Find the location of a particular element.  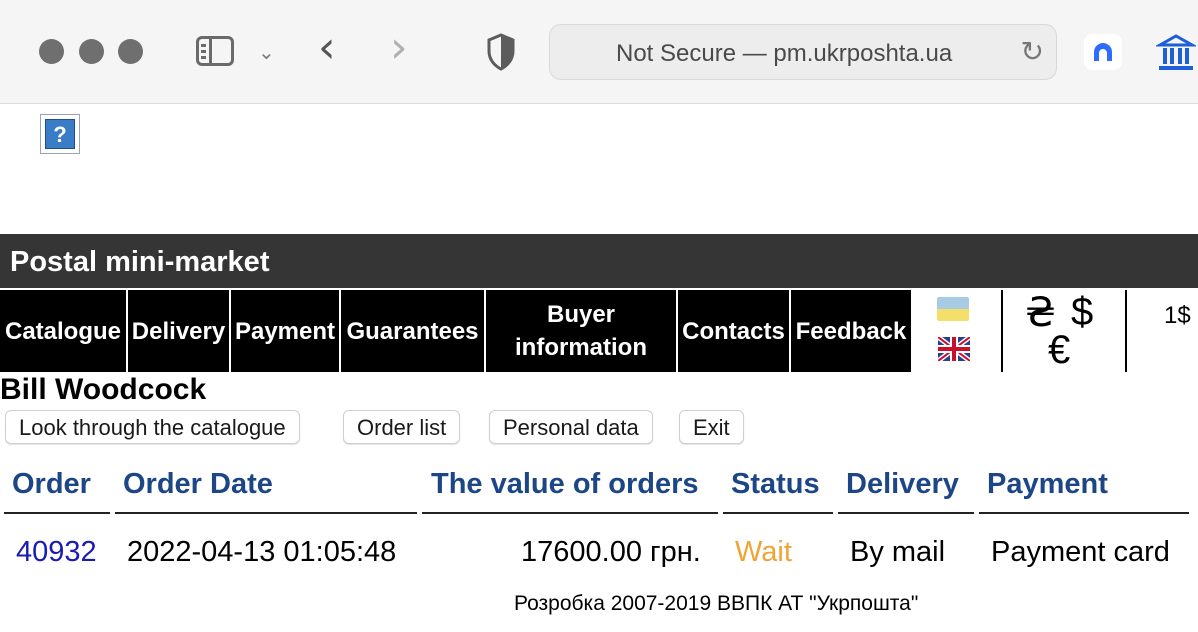

order-list-button: Order list is located at coordinates (402, 427).